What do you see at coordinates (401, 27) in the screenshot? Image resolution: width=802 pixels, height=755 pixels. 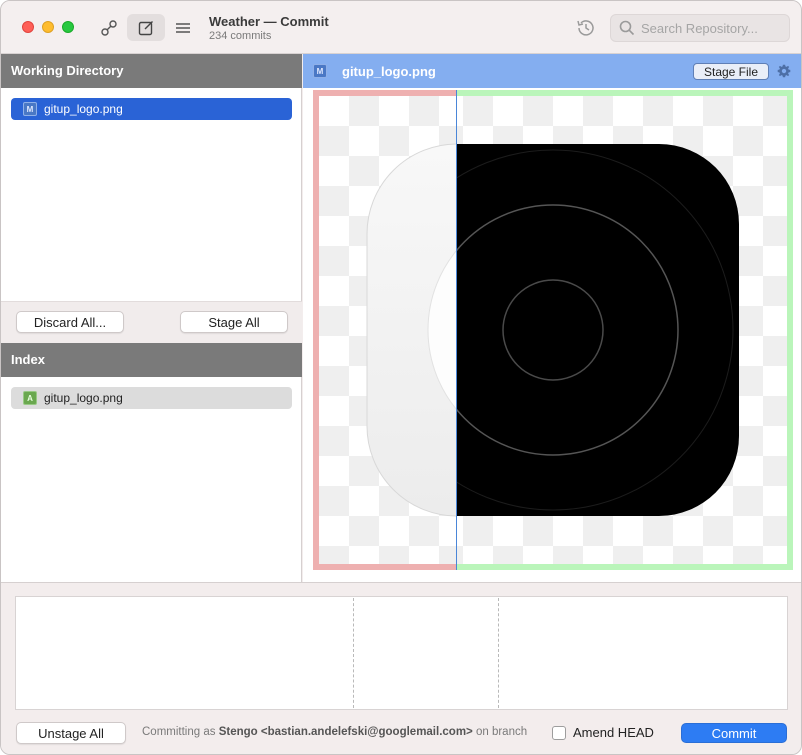 I see `title-bar: Weather — Commit 234 commits` at bounding box center [401, 27].